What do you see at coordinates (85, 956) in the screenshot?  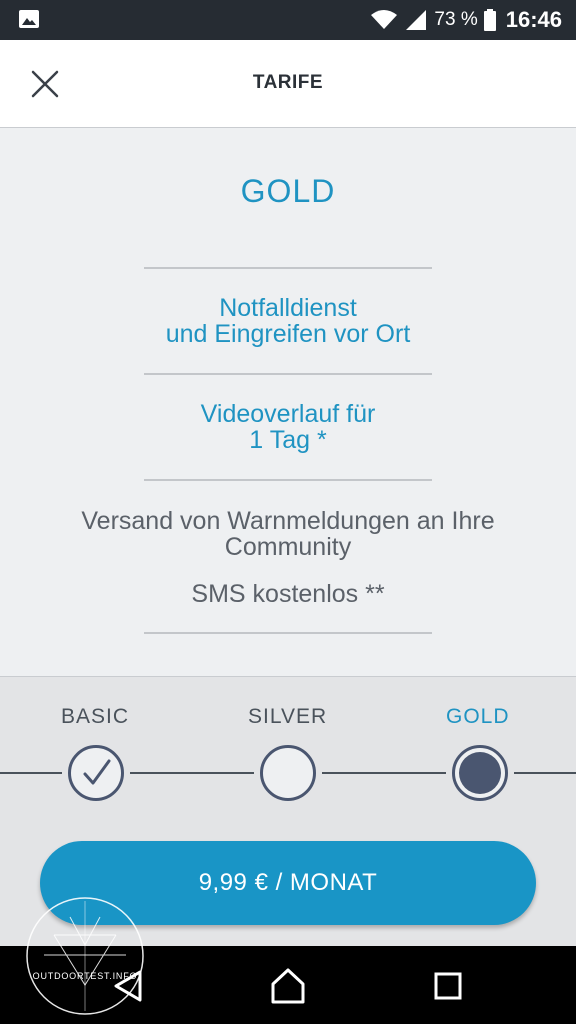 I see `outdoortest-watermark: OUTDOORTEST.INFO` at bounding box center [85, 956].